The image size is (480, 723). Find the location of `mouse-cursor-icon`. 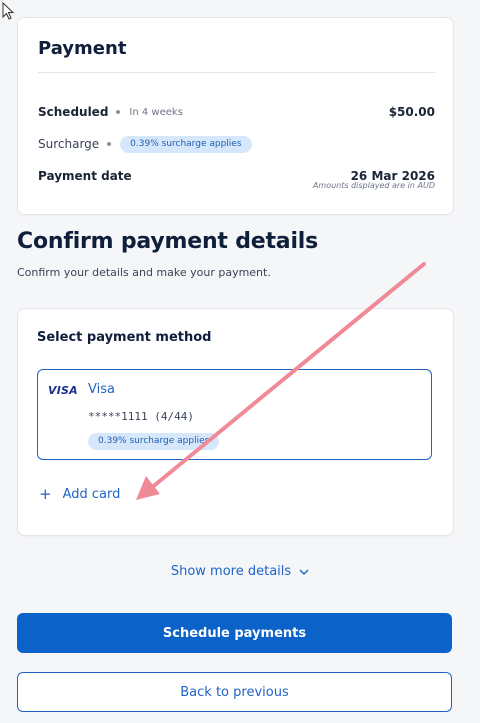

mouse-cursor-icon is located at coordinates (8, 11).